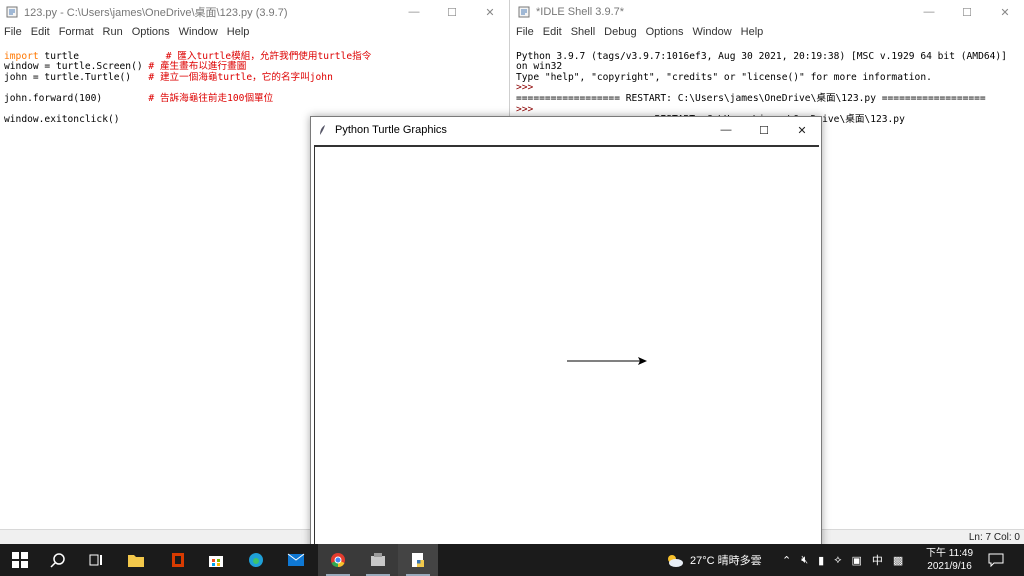  I want to click on turtle-title: Python Turtle Graphics, so click(391, 130).